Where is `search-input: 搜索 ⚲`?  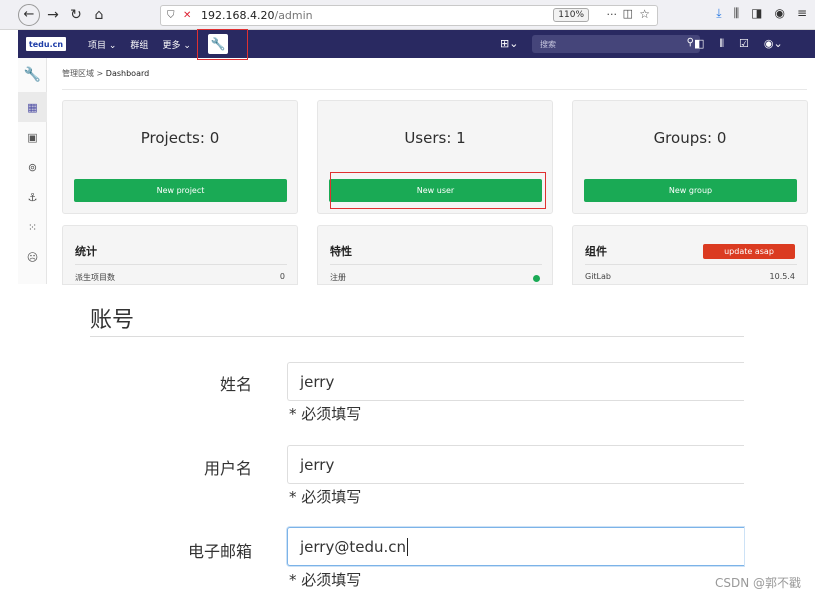 search-input: 搜索 ⚲ is located at coordinates (616, 44).